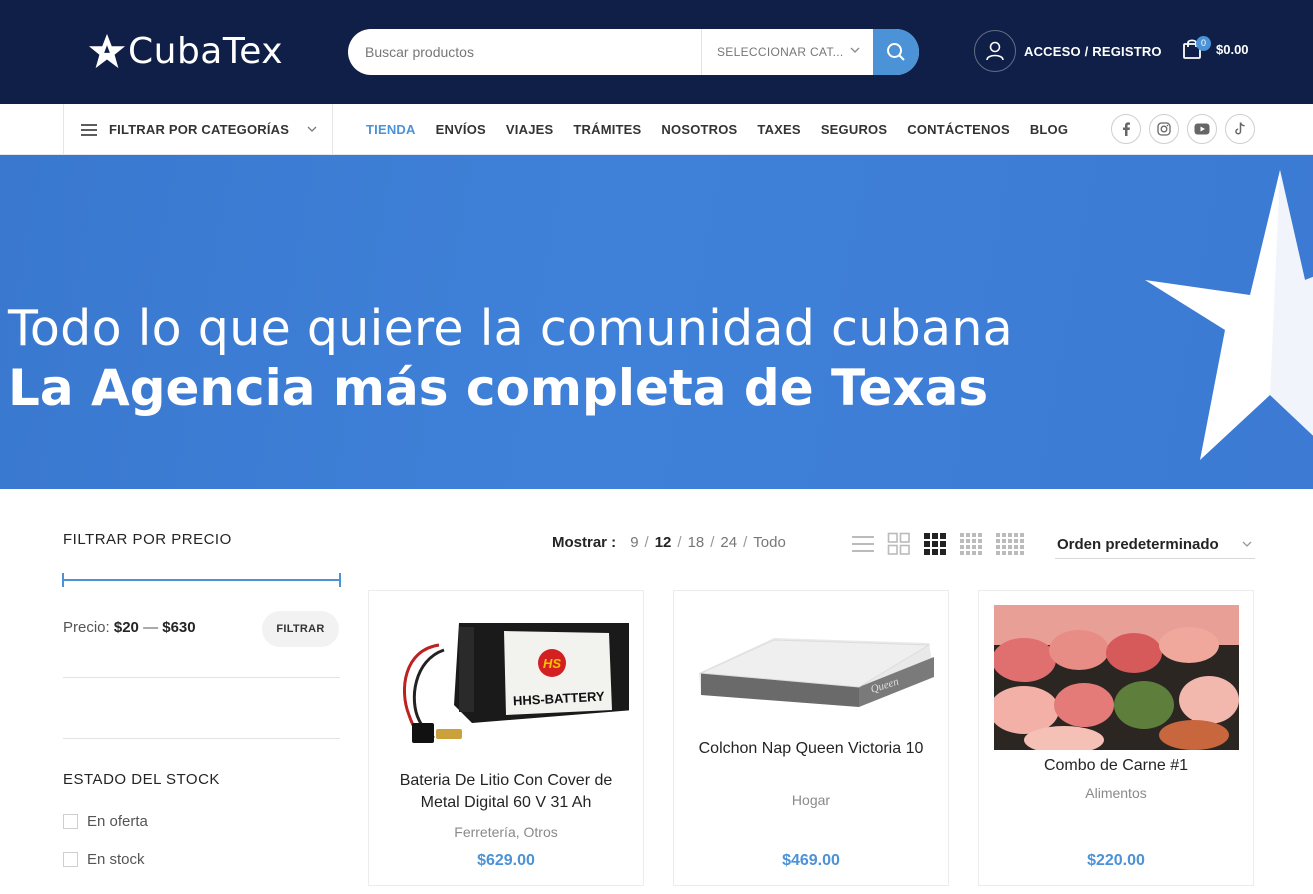  What do you see at coordinates (811, 677) in the screenshot?
I see `product-image-mattress: Queen` at bounding box center [811, 677].